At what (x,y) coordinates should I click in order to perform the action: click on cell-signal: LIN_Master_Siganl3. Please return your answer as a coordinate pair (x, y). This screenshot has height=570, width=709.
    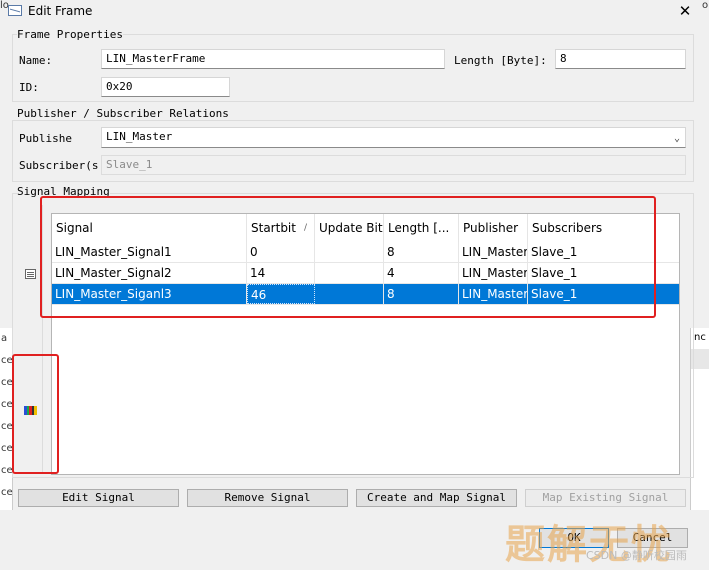
    Looking at the image, I should click on (149, 294).